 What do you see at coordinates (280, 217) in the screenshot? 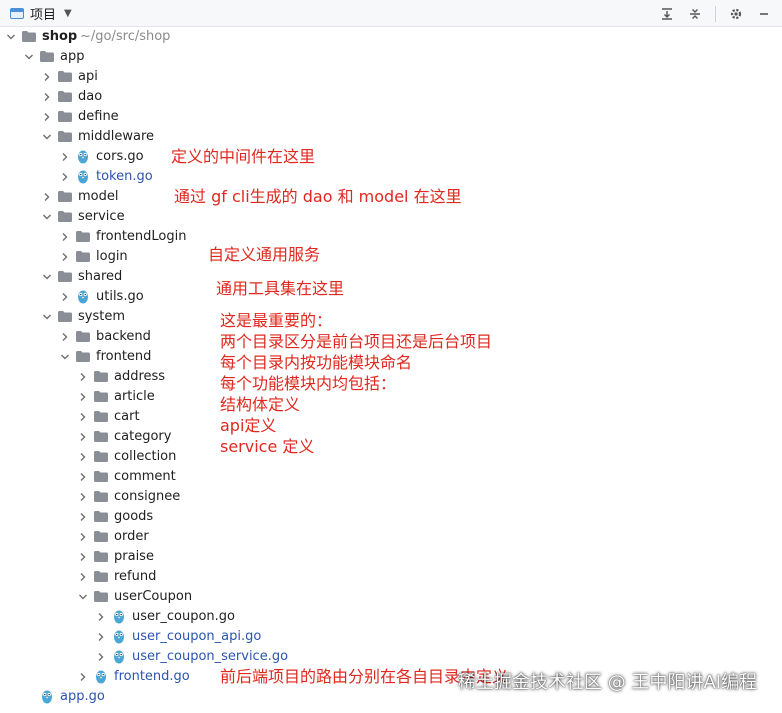
I see `tree-folder-row: service` at bounding box center [280, 217].